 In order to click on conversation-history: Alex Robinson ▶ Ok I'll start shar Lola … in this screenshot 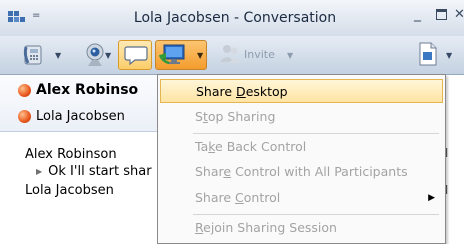, I will do `click(80, 190)`.